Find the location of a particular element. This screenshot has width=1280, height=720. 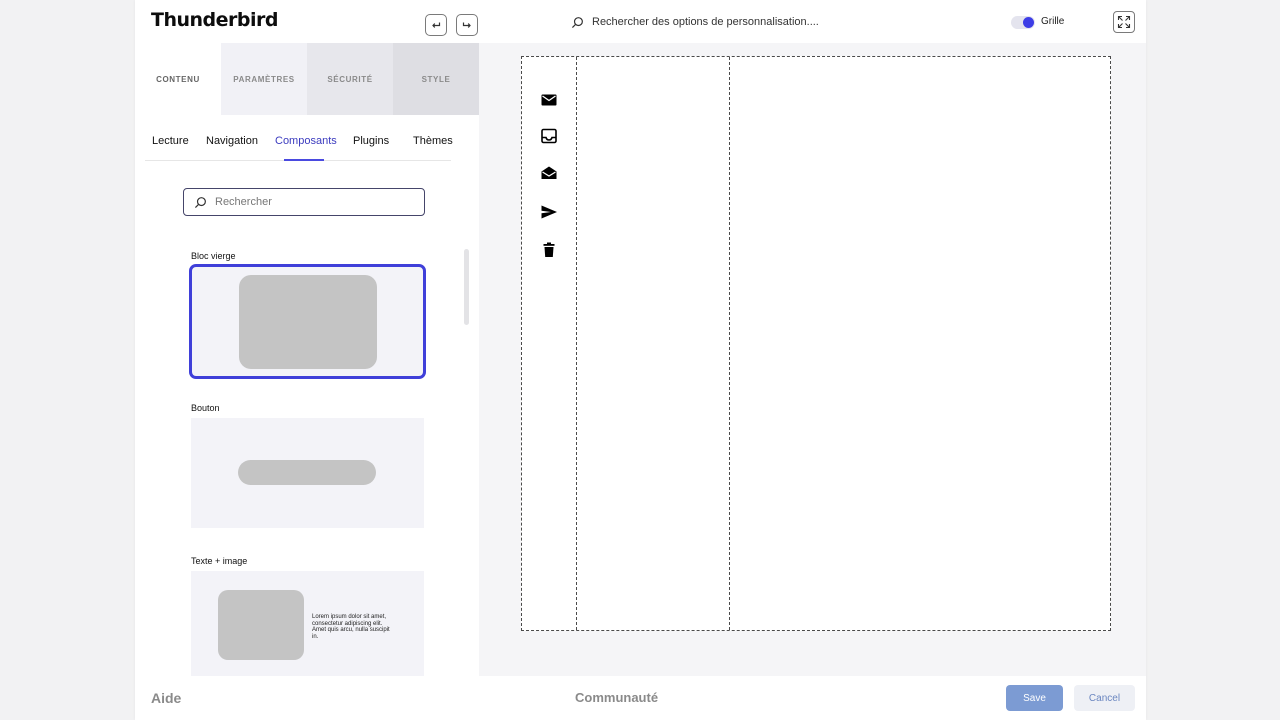

component-card-button is located at coordinates (307, 473).